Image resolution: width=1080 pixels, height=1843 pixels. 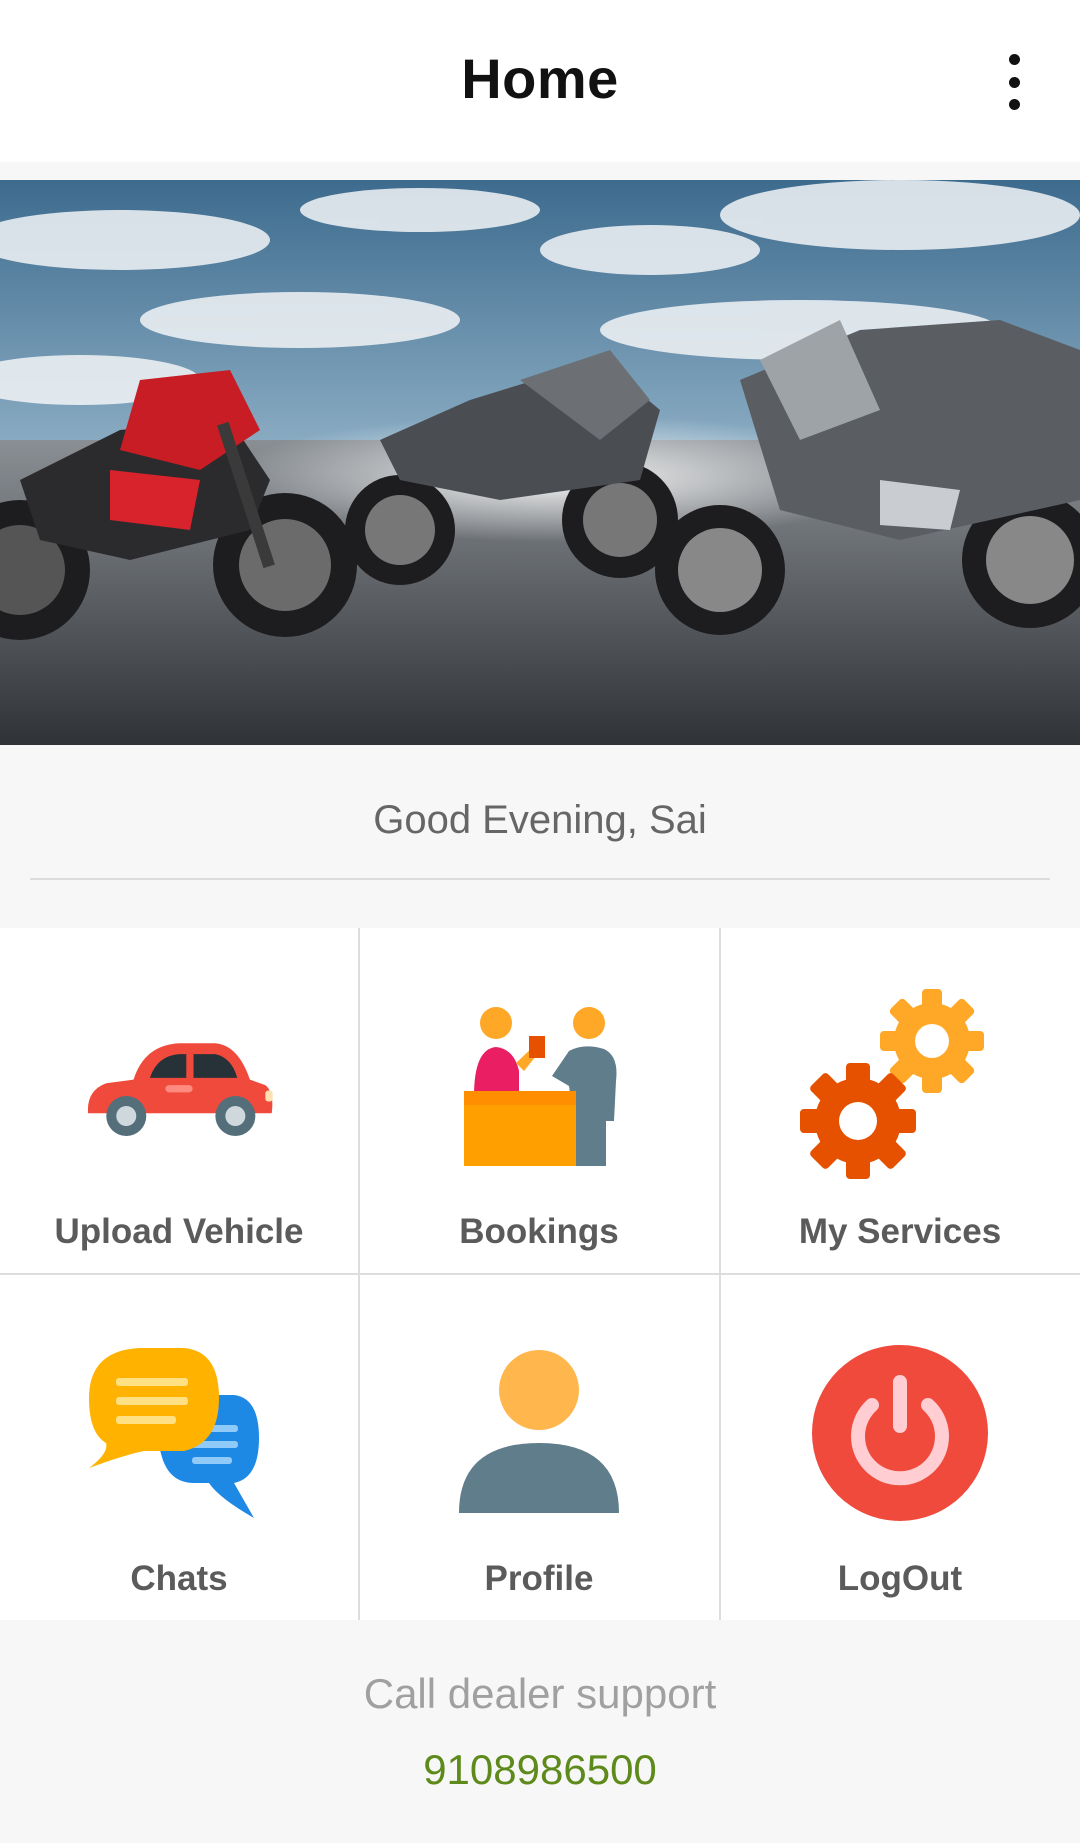 I want to click on my-services-tile: My Services, so click(x=900, y=1100).